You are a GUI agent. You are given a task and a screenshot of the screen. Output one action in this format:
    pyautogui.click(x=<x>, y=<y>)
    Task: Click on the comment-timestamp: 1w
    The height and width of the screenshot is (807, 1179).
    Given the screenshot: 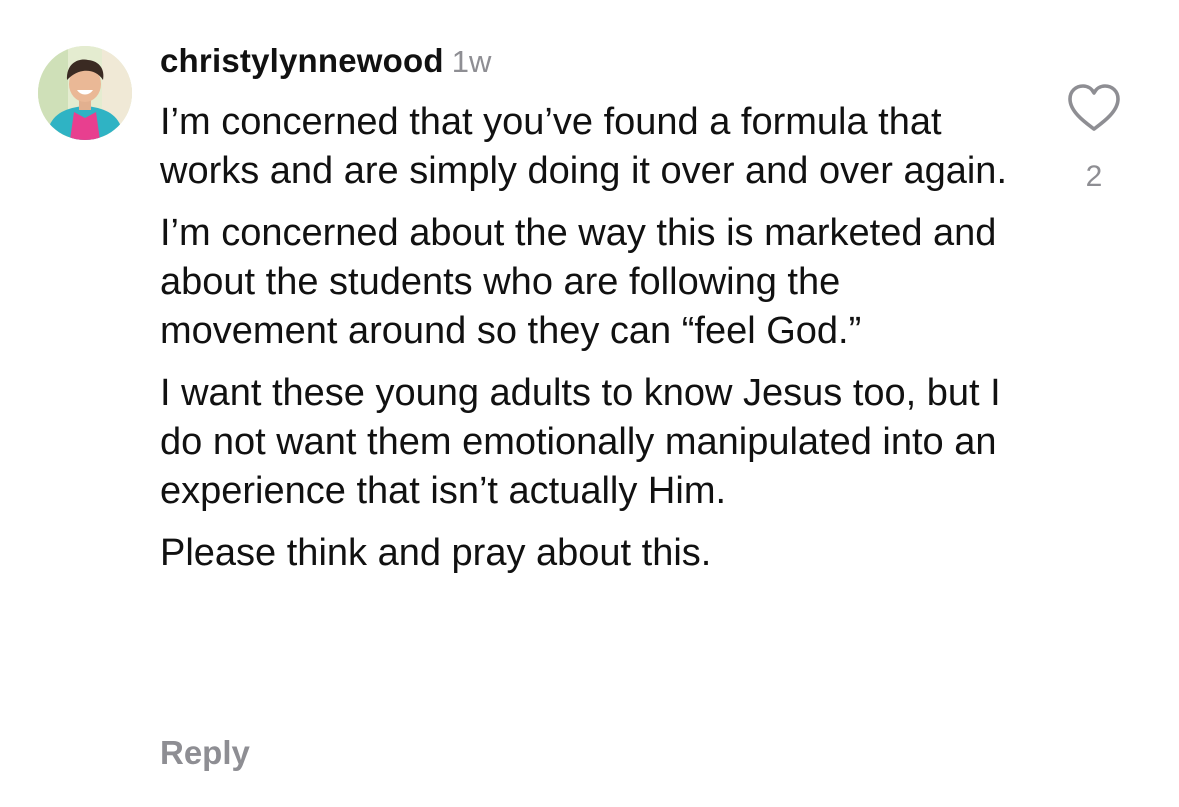 What is the action you would take?
    pyautogui.click(x=471, y=61)
    